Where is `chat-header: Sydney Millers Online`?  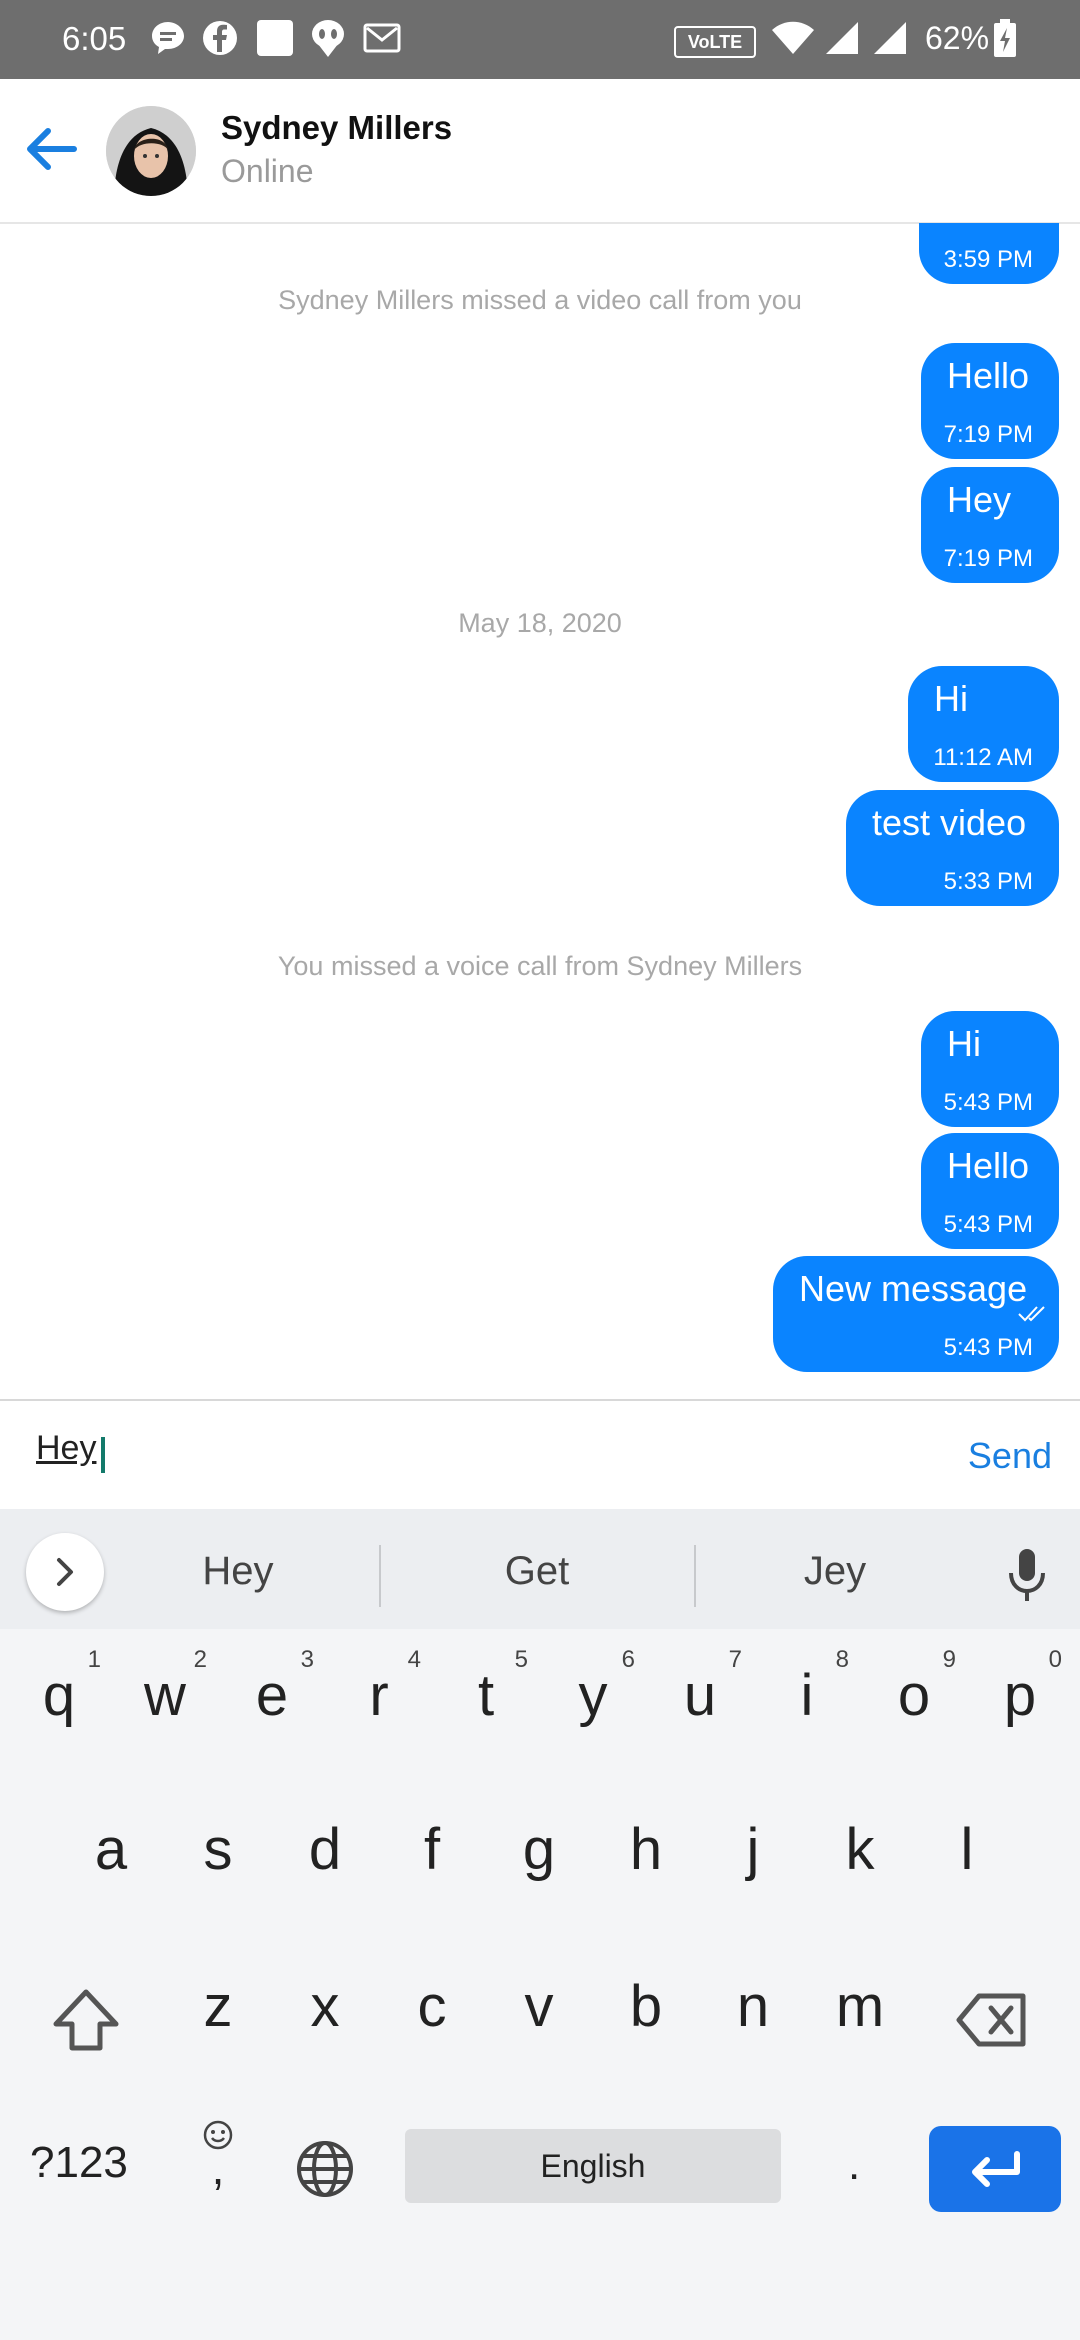
chat-header: Sydney Millers Online is located at coordinates (540, 151).